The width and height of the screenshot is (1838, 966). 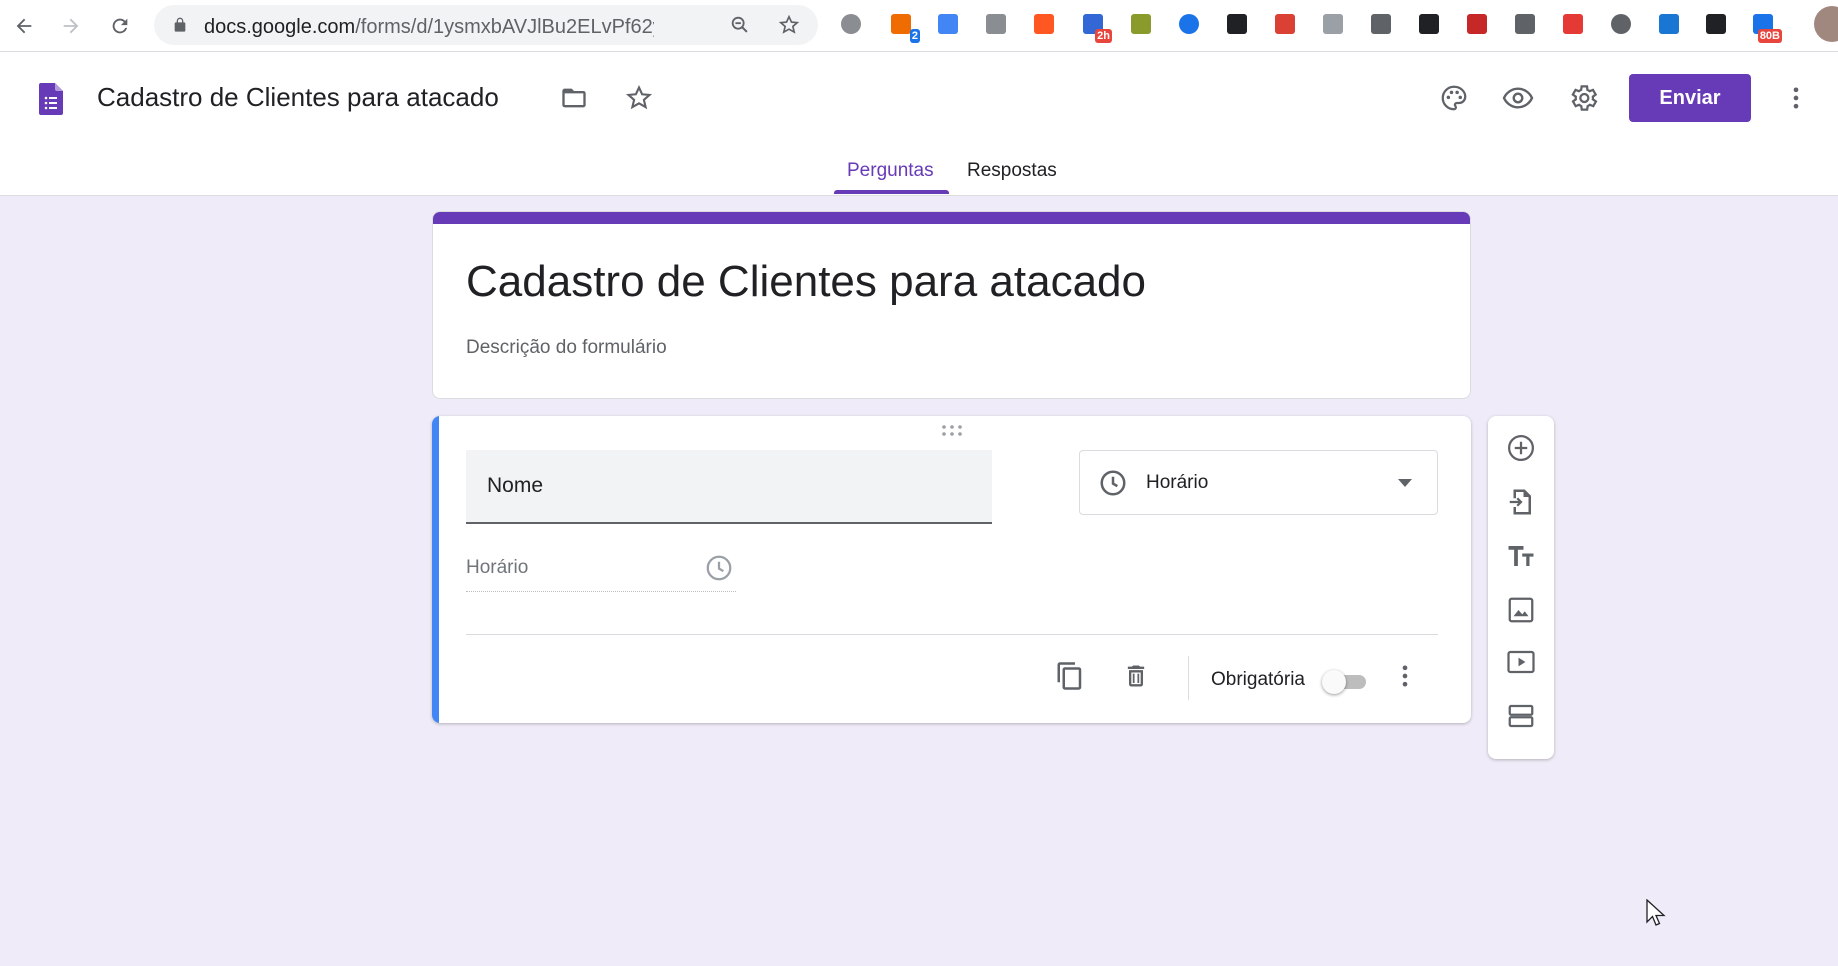 I want to click on add-section-button, so click(x=1521, y=716).